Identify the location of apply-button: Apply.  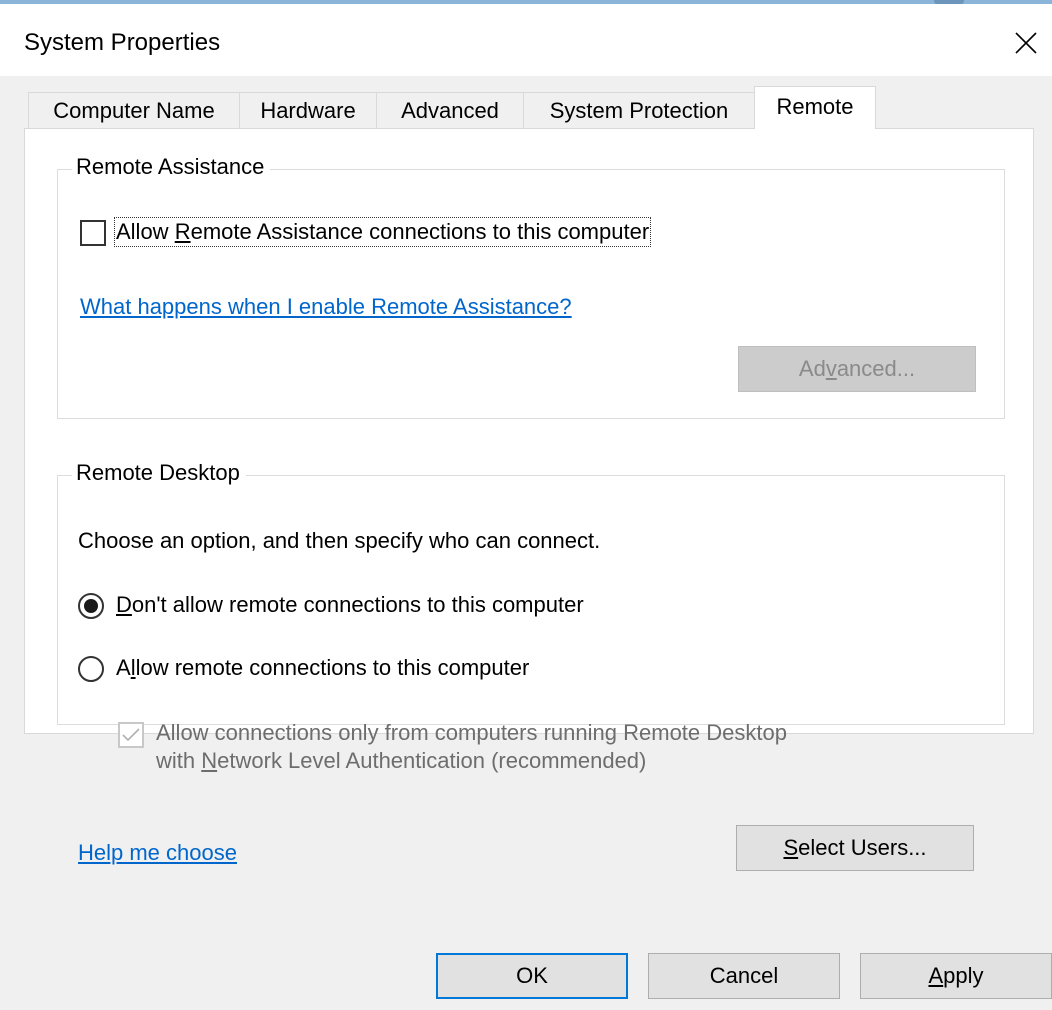
(956, 976).